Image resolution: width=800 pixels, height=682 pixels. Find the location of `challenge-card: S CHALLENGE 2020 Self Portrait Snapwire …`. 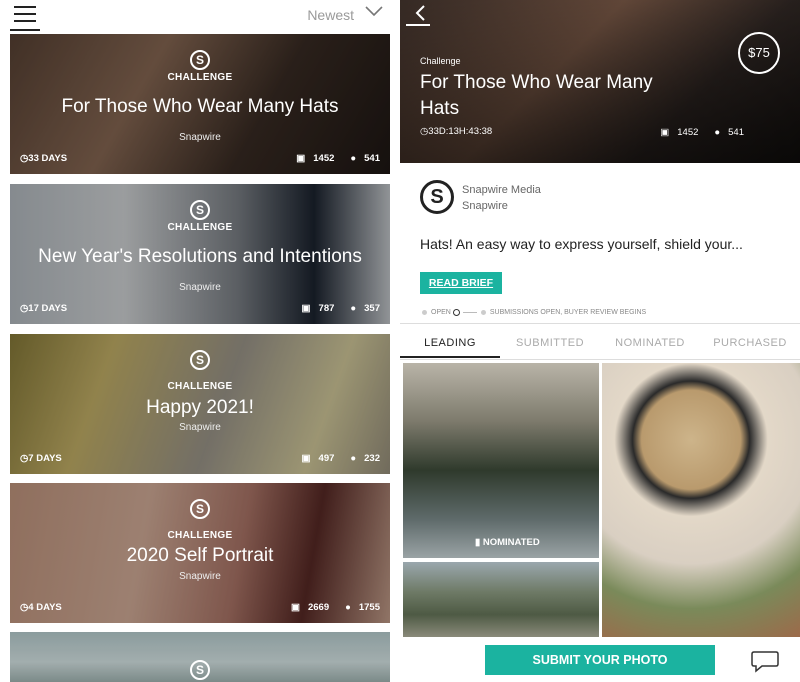

challenge-card: S CHALLENGE 2020 Self Portrait Snapwire … is located at coordinates (200, 553).